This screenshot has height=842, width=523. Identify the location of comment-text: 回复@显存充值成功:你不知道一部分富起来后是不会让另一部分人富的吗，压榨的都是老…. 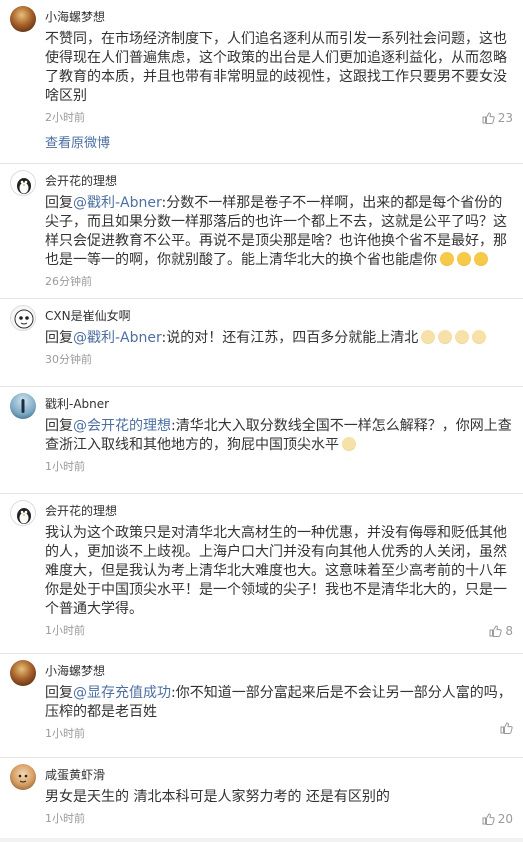
(279, 703).